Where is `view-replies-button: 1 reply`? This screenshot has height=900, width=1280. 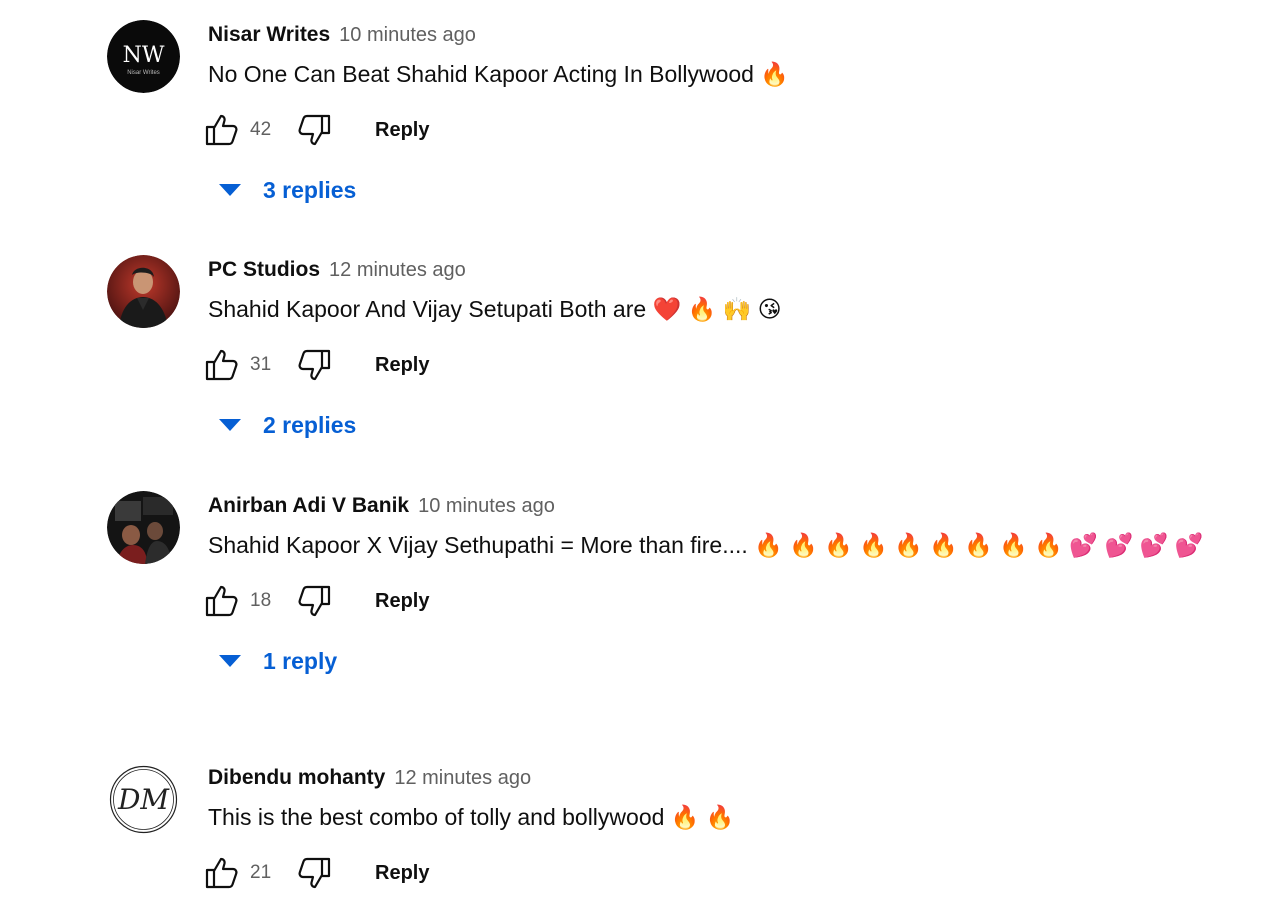 view-replies-button: 1 reply is located at coordinates (732, 661).